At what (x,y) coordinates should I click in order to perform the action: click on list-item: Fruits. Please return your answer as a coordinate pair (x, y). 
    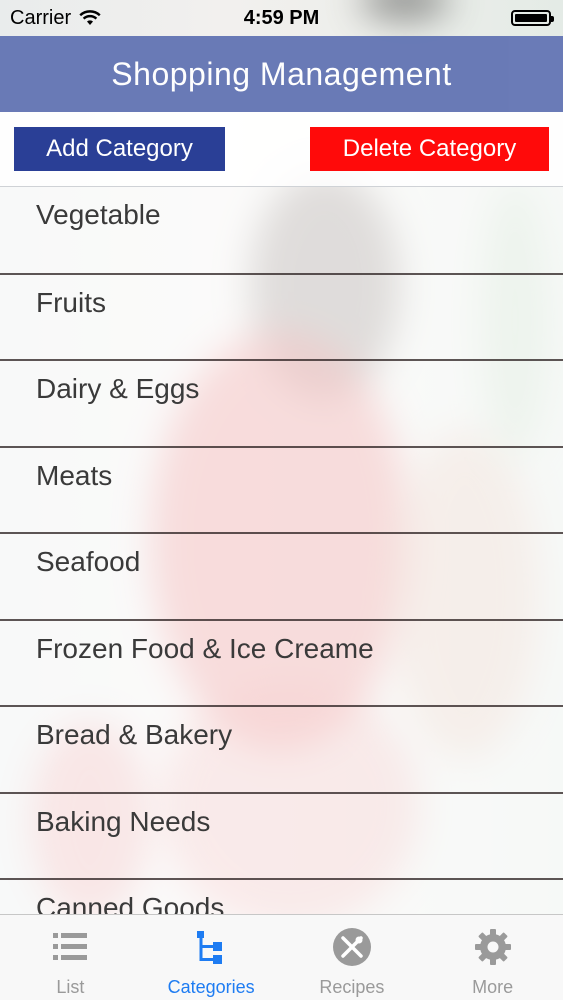
    Looking at the image, I should click on (281, 315).